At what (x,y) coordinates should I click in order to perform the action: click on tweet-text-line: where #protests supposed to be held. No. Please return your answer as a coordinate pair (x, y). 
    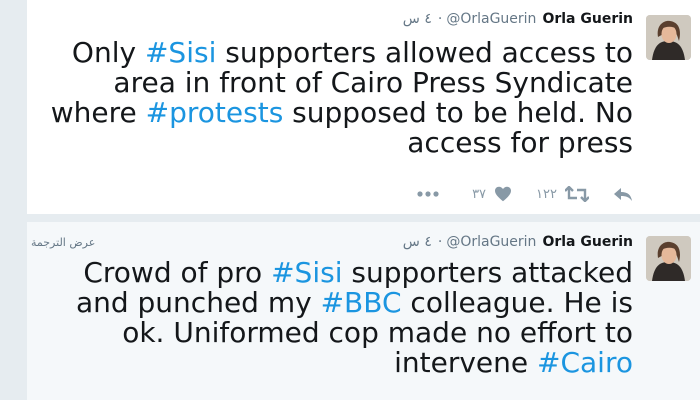
    Looking at the image, I should click on (342, 113).